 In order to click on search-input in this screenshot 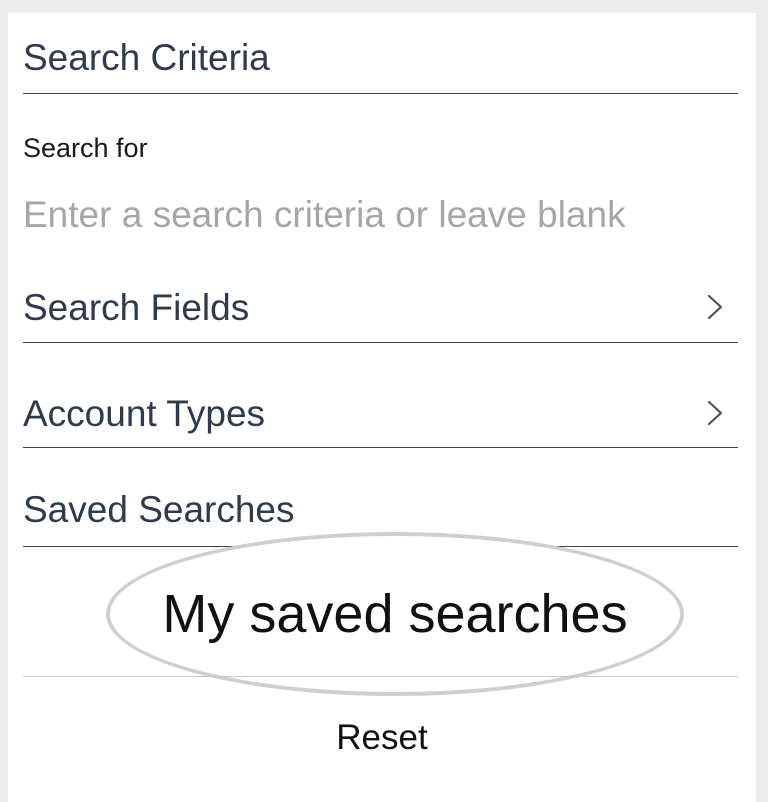, I will do `click(380, 215)`.